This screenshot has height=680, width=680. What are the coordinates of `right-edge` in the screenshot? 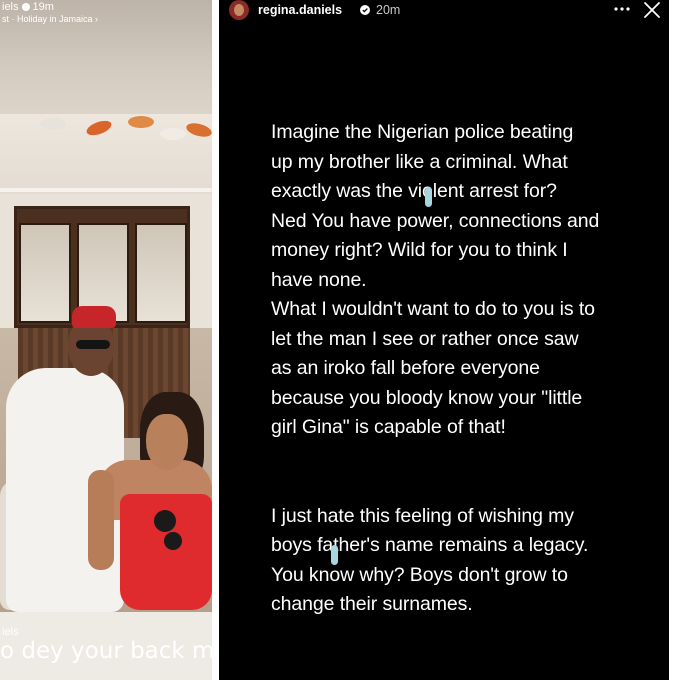 It's located at (674, 340).